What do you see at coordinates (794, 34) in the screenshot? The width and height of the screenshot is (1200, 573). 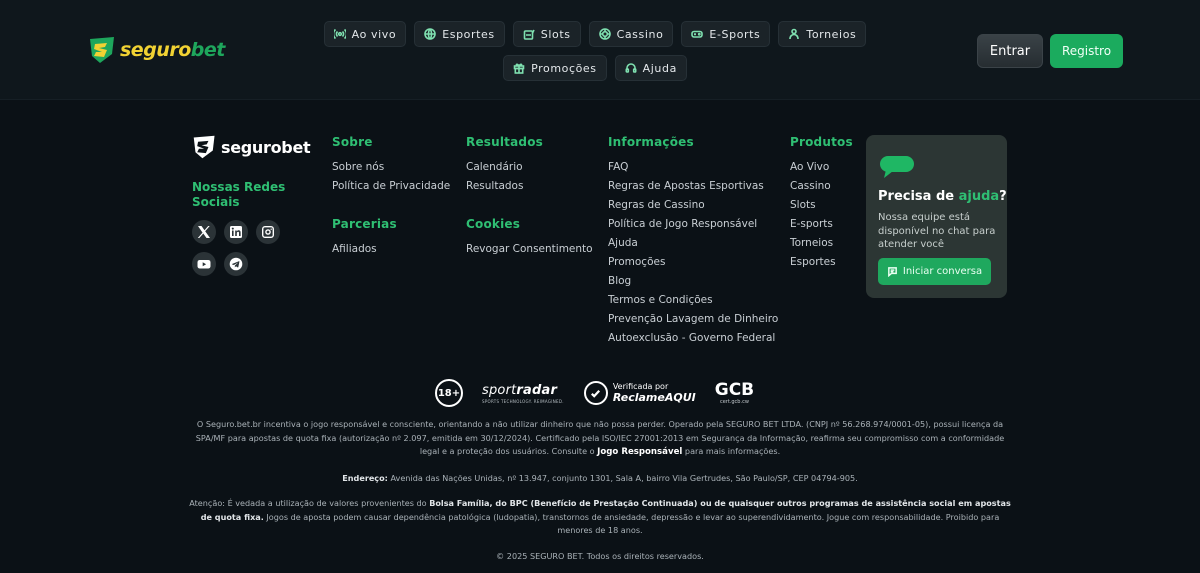 I see `trophy-person-icon` at bounding box center [794, 34].